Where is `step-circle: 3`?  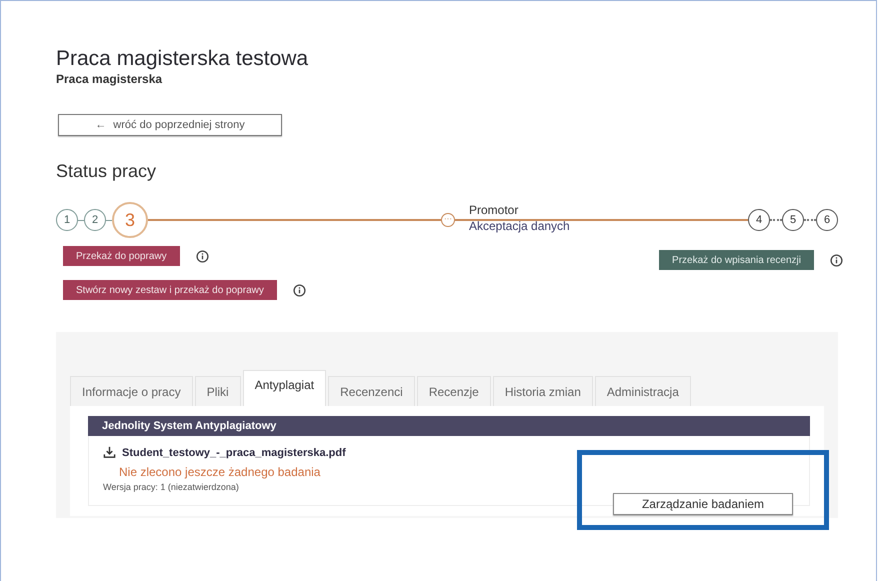
step-circle: 3 is located at coordinates (130, 220).